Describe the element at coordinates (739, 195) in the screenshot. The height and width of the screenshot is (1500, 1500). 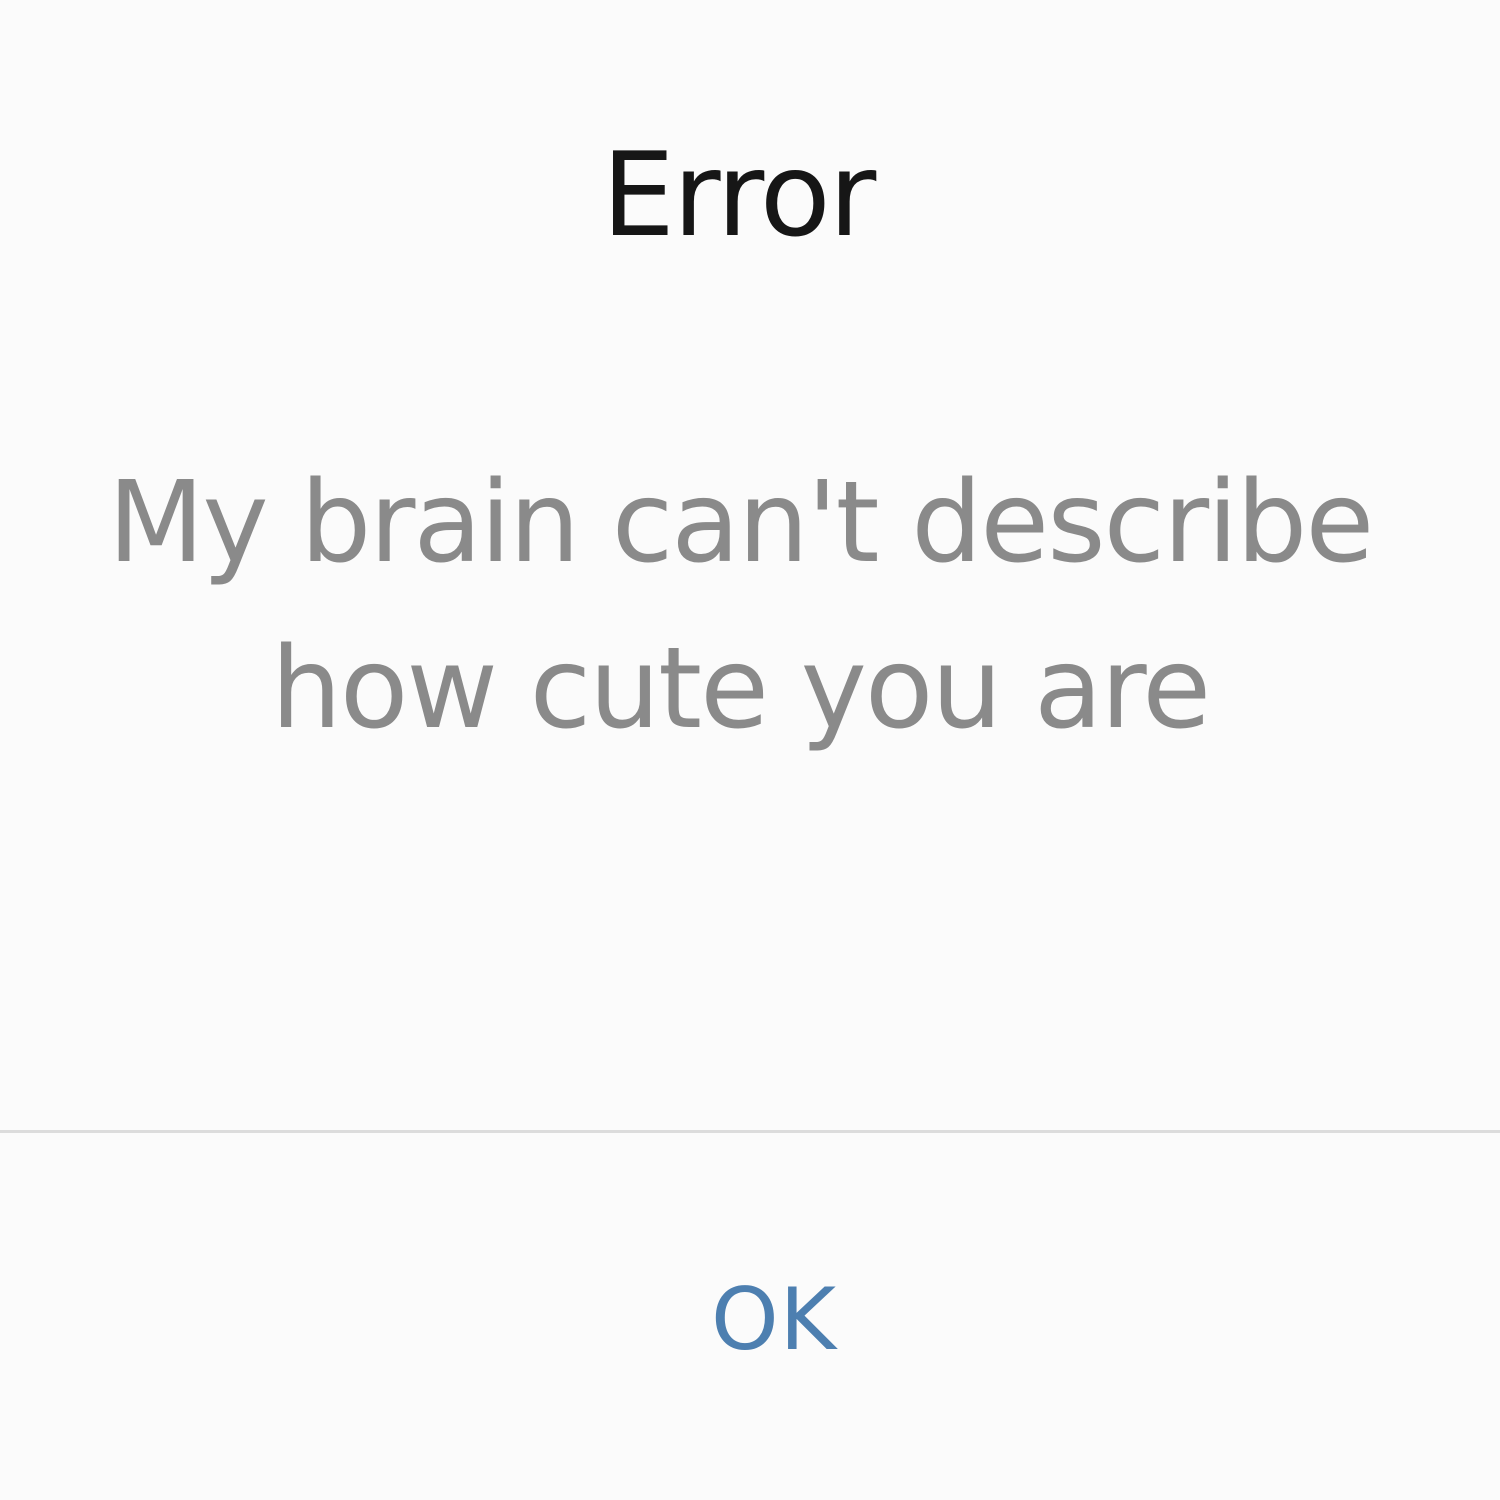
I see `dialog-title: Error` at that location.